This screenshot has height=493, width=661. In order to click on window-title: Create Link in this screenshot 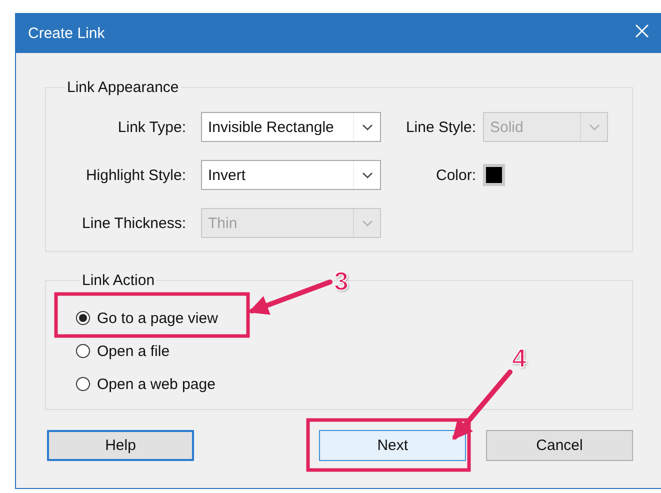, I will do `click(66, 33)`.